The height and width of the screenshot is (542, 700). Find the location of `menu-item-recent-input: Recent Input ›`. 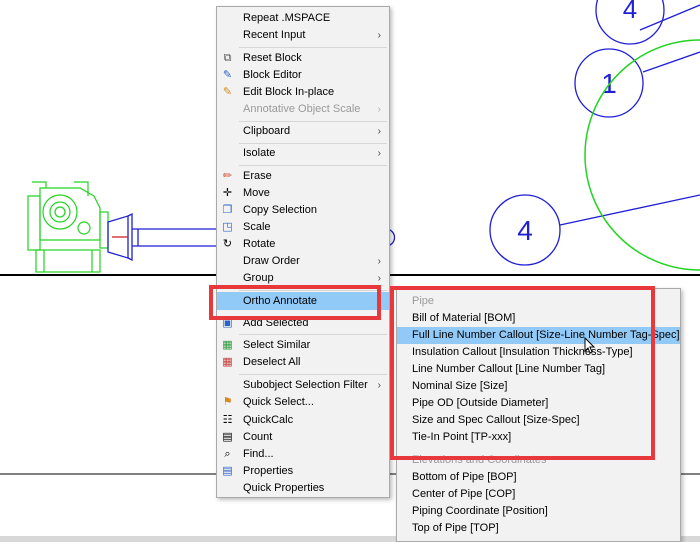

menu-item-recent-input: Recent Input › is located at coordinates (303, 35).